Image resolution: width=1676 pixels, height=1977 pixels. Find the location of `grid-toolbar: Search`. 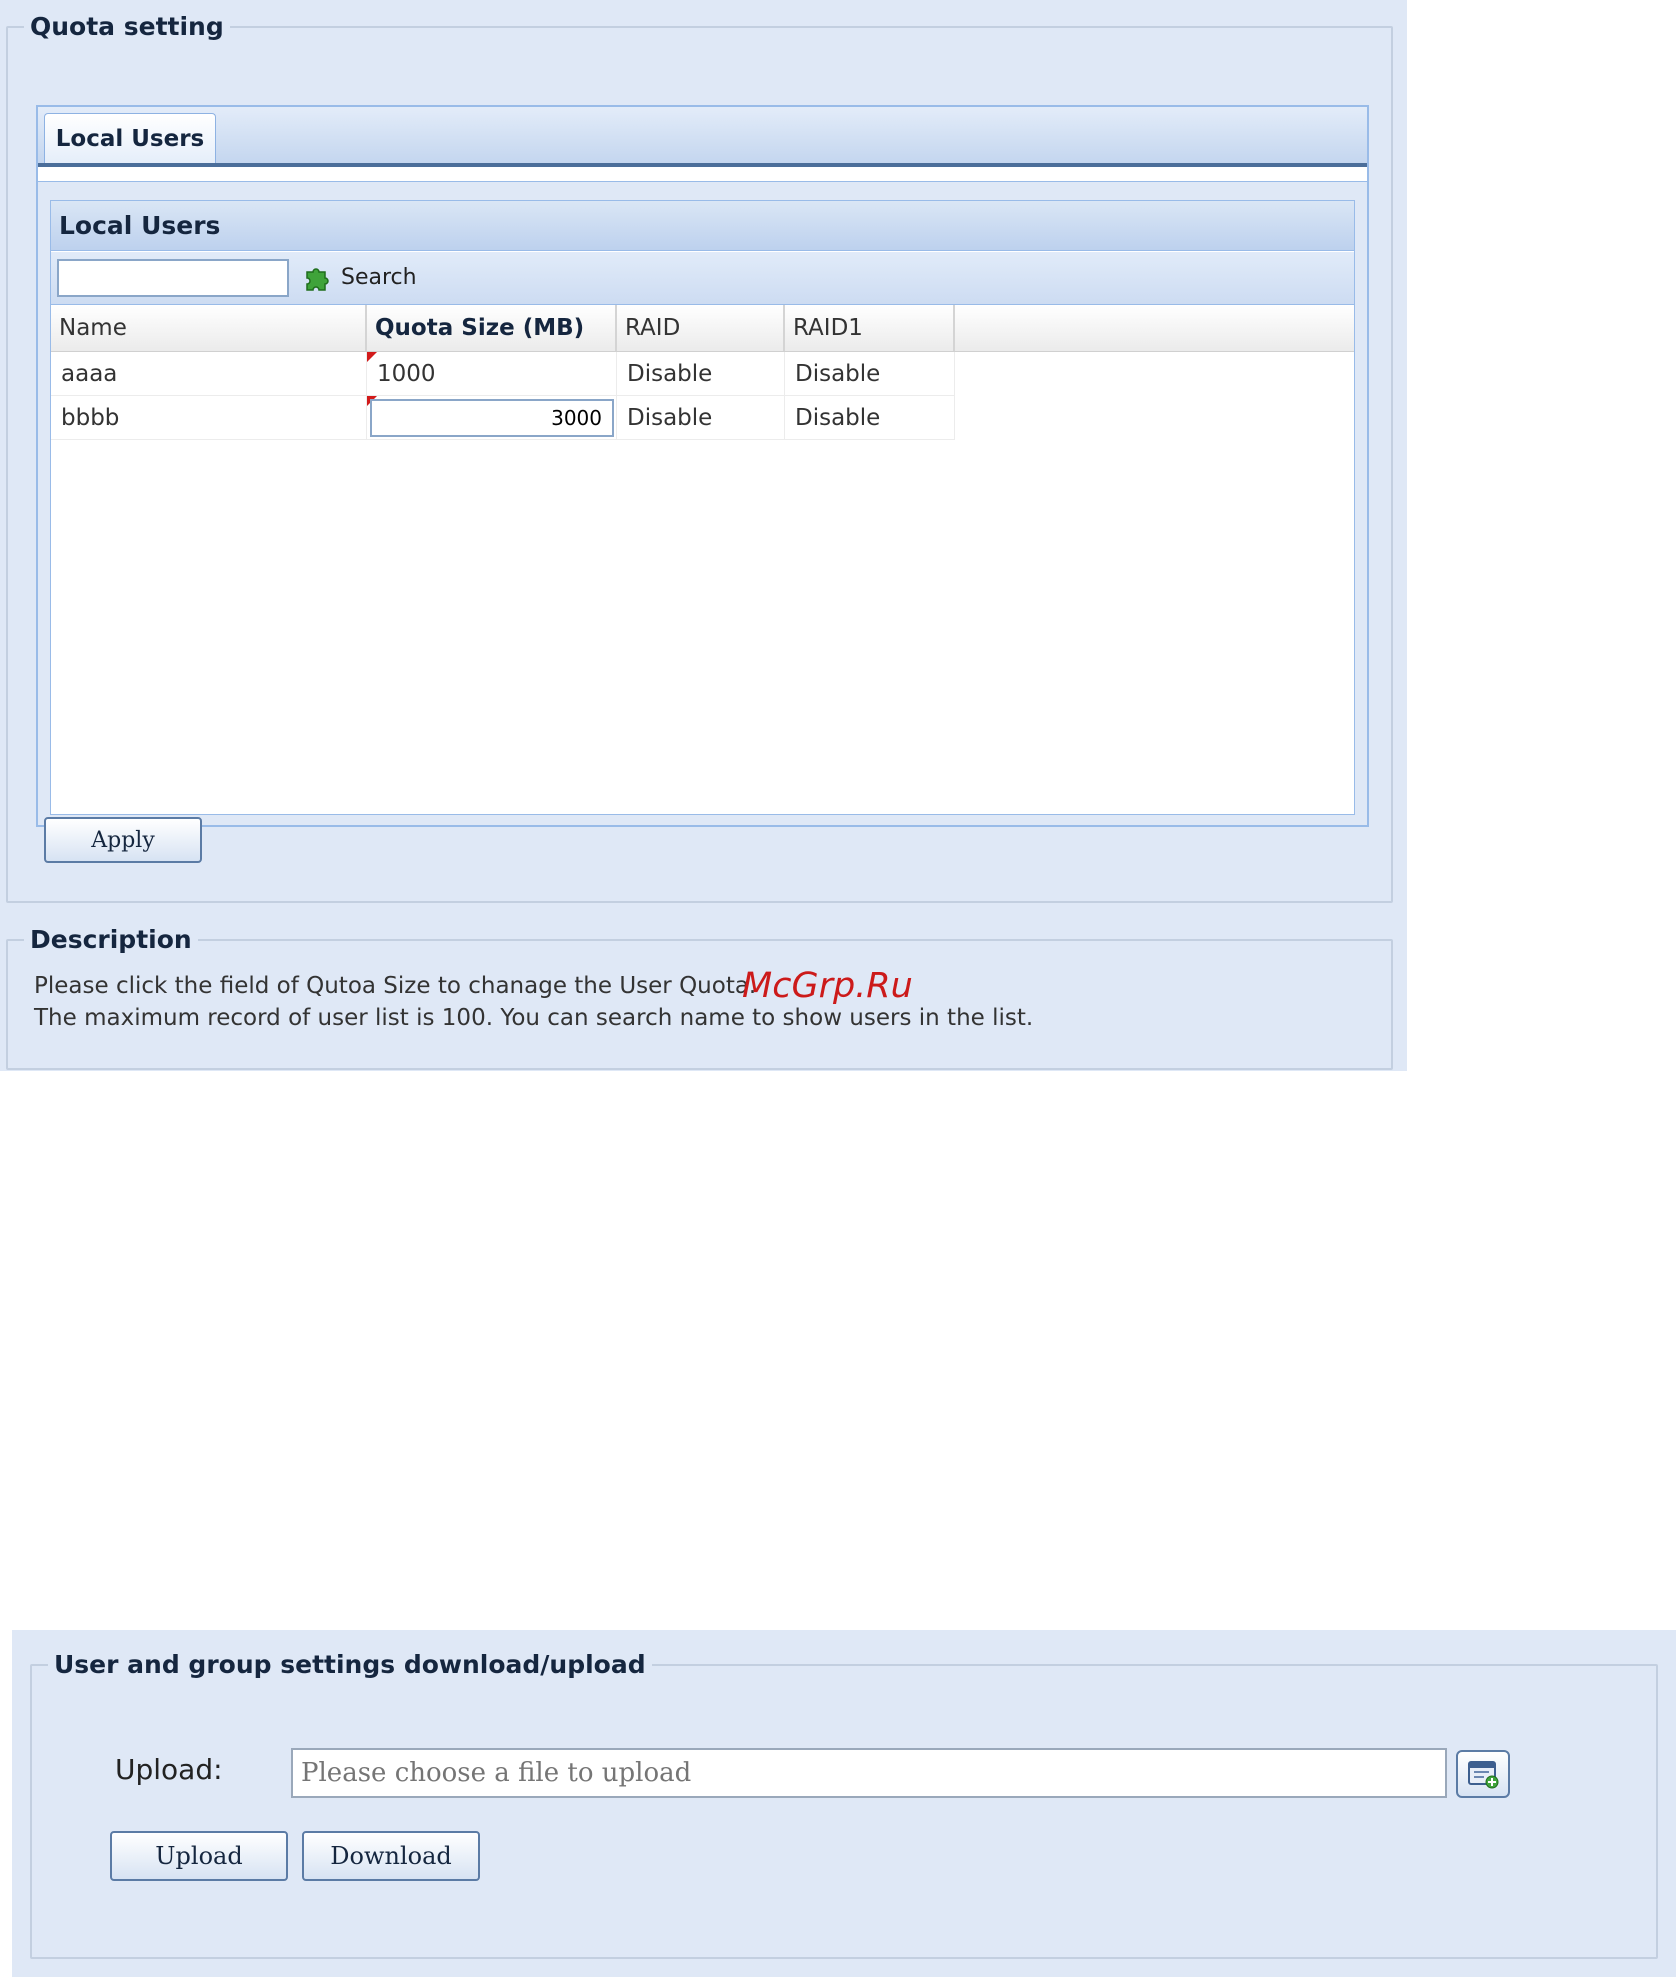

grid-toolbar: Search is located at coordinates (702, 278).